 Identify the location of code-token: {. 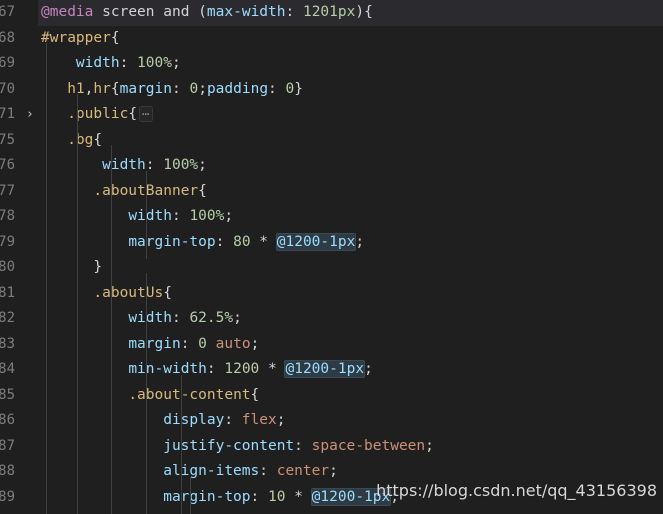
(133, 114).